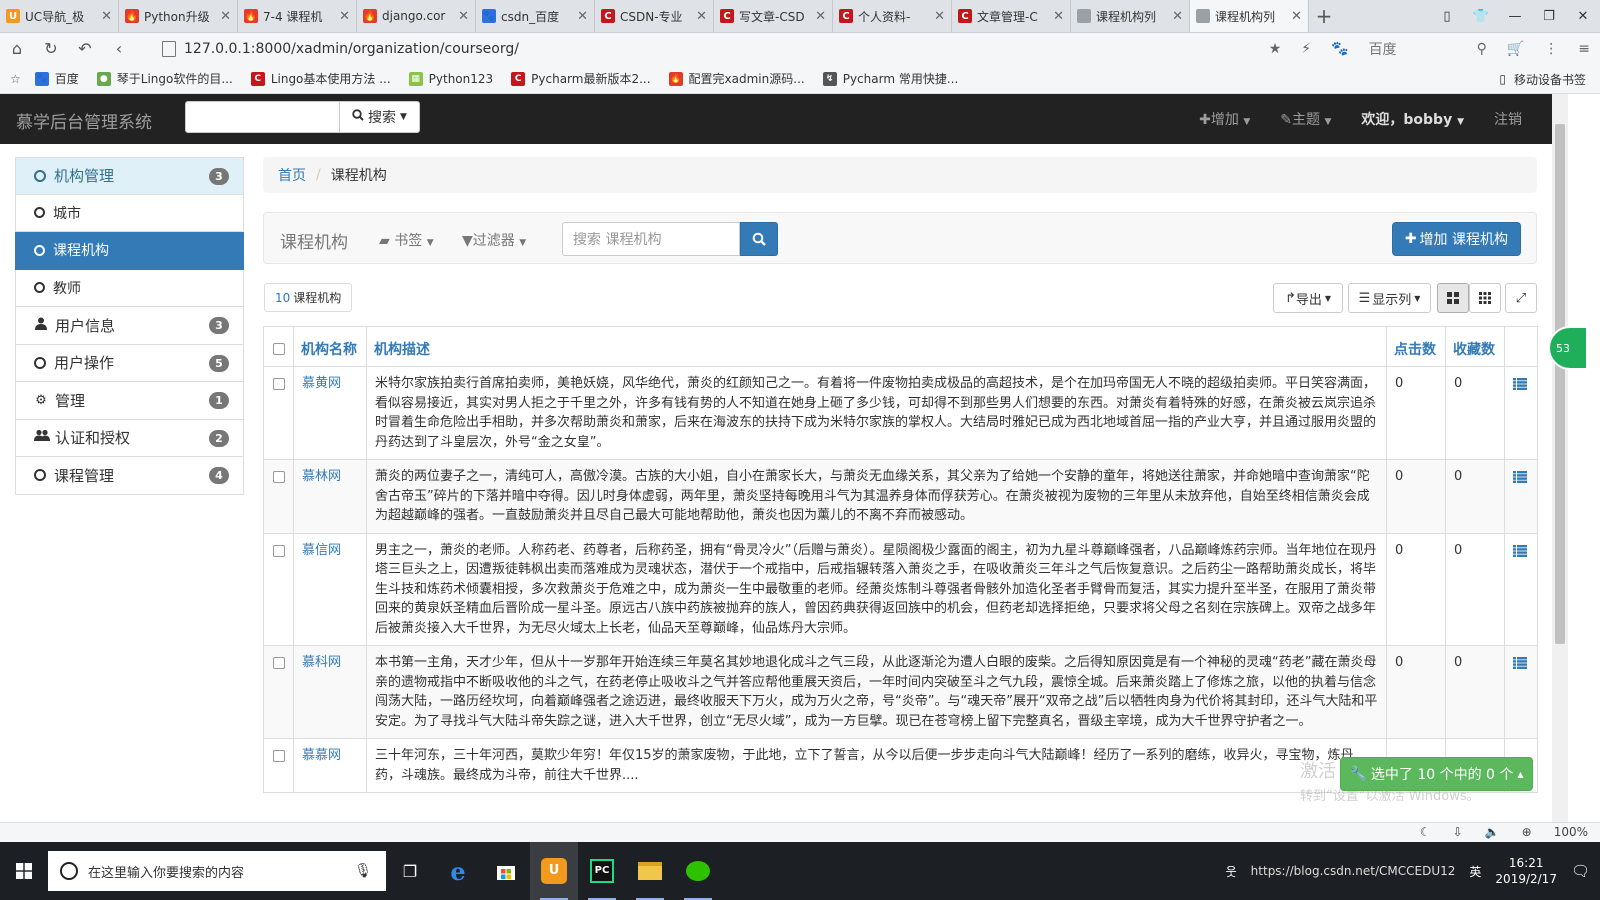  What do you see at coordinates (1475, 871) in the screenshot?
I see `ime-indicator: 英` at bounding box center [1475, 871].